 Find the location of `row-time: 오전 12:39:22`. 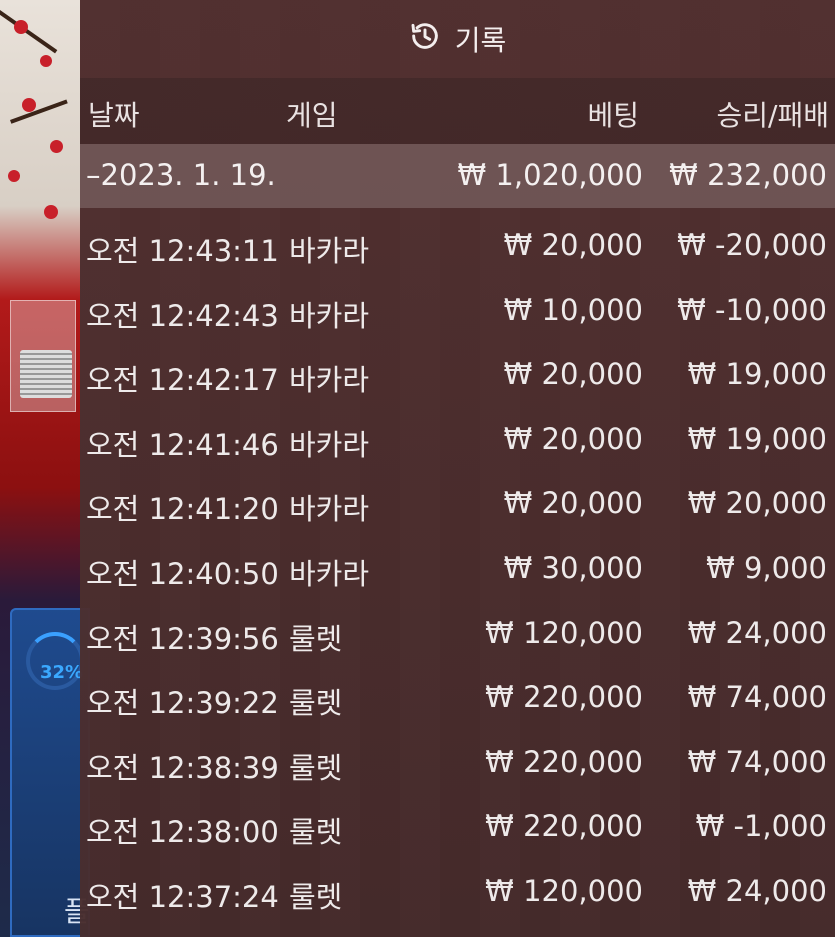

row-time: 오전 12:39:22 is located at coordinates (182, 703).